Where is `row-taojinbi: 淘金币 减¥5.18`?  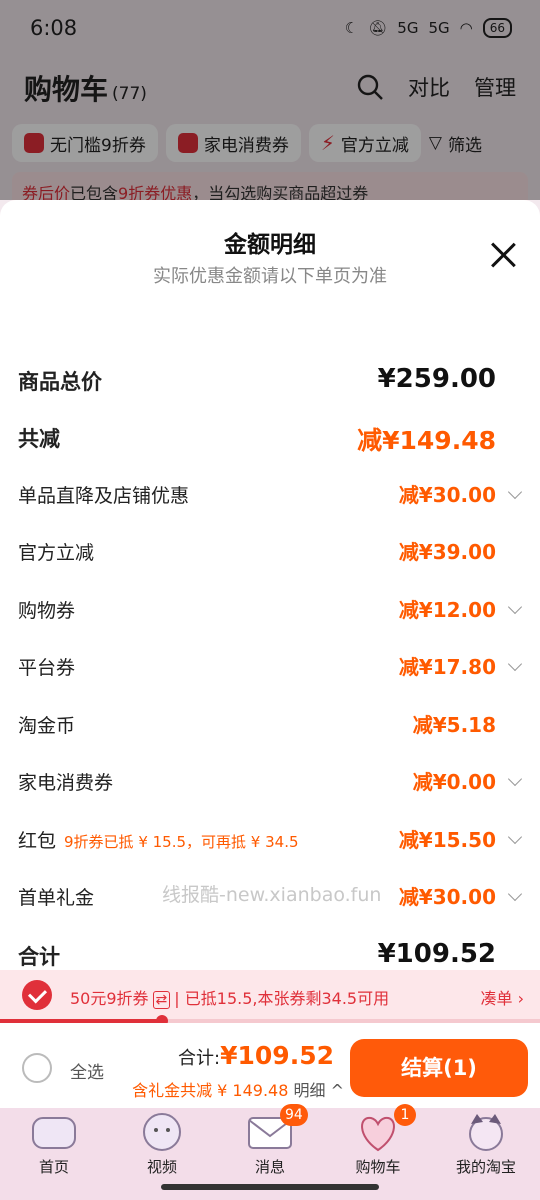
row-taojinbi: 淘金币 减¥5.18 is located at coordinates (257, 725).